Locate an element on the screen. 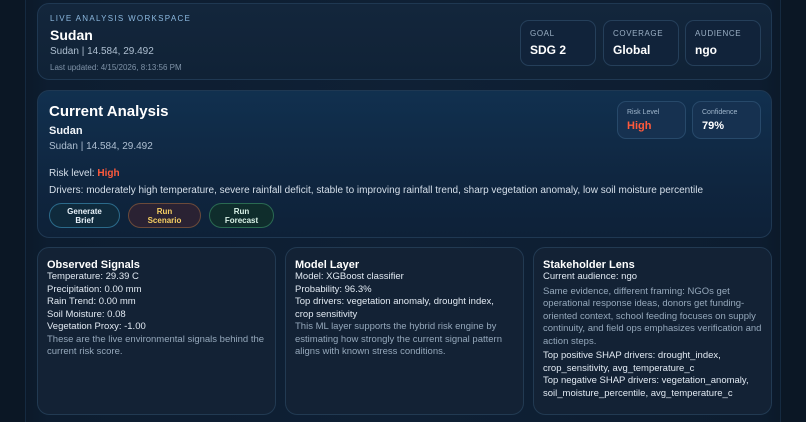  audience-label: AUDIENCE is located at coordinates (718, 33).